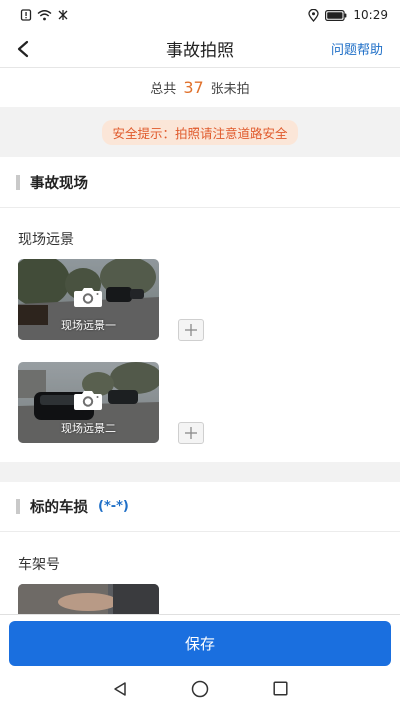 The height and width of the screenshot is (711, 400). What do you see at coordinates (200, 15) in the screenshot?
I see `status-bar: 10:29` at bounding box center [200, 15].